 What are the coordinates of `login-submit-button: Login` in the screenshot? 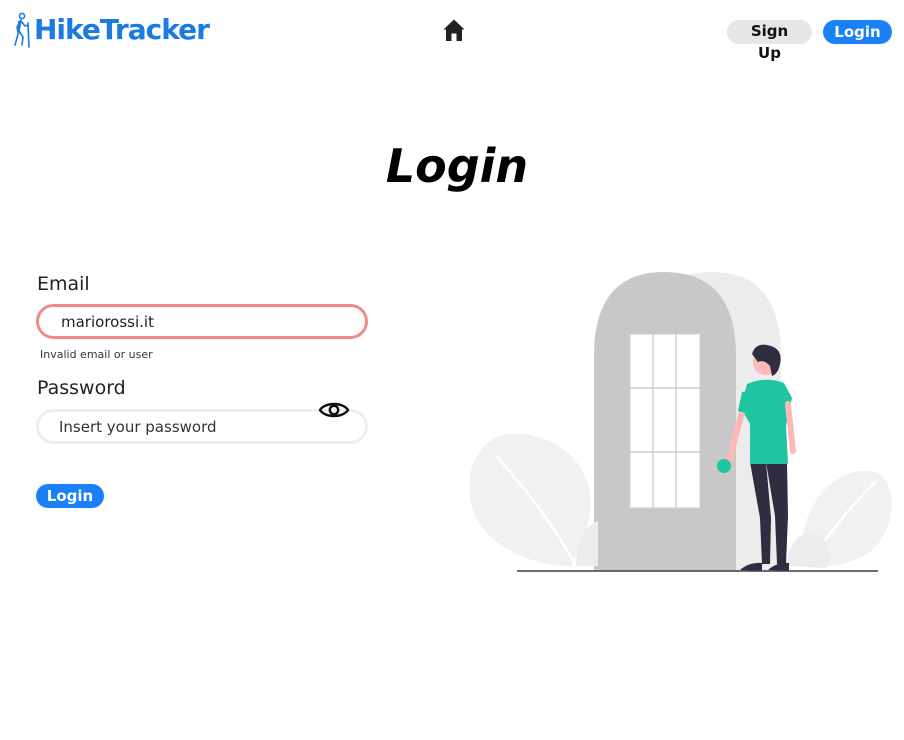 It's located at (70, 496).